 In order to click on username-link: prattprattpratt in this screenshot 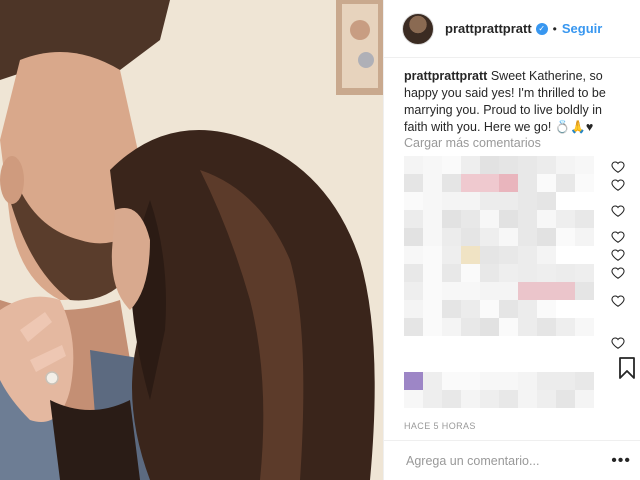, I will do `click(488, 28)`.